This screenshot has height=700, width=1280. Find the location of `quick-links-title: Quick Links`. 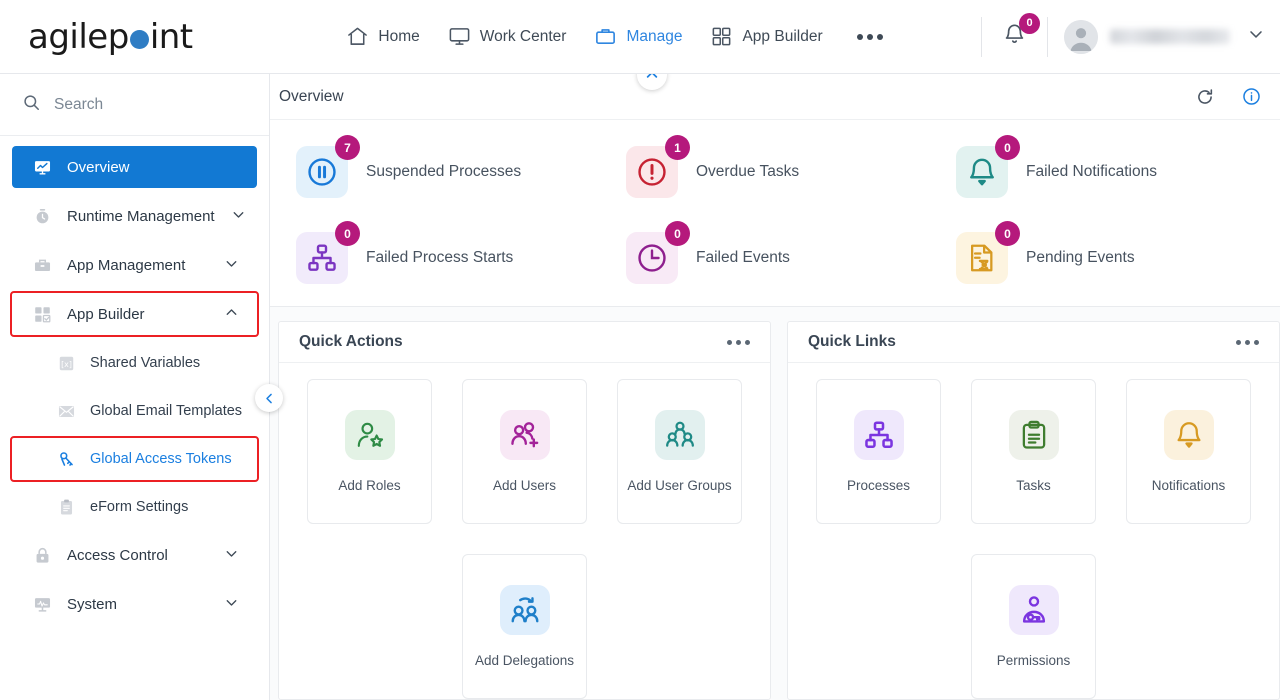

quick-links-title: Quick Links is located at coordinates (852, 341).